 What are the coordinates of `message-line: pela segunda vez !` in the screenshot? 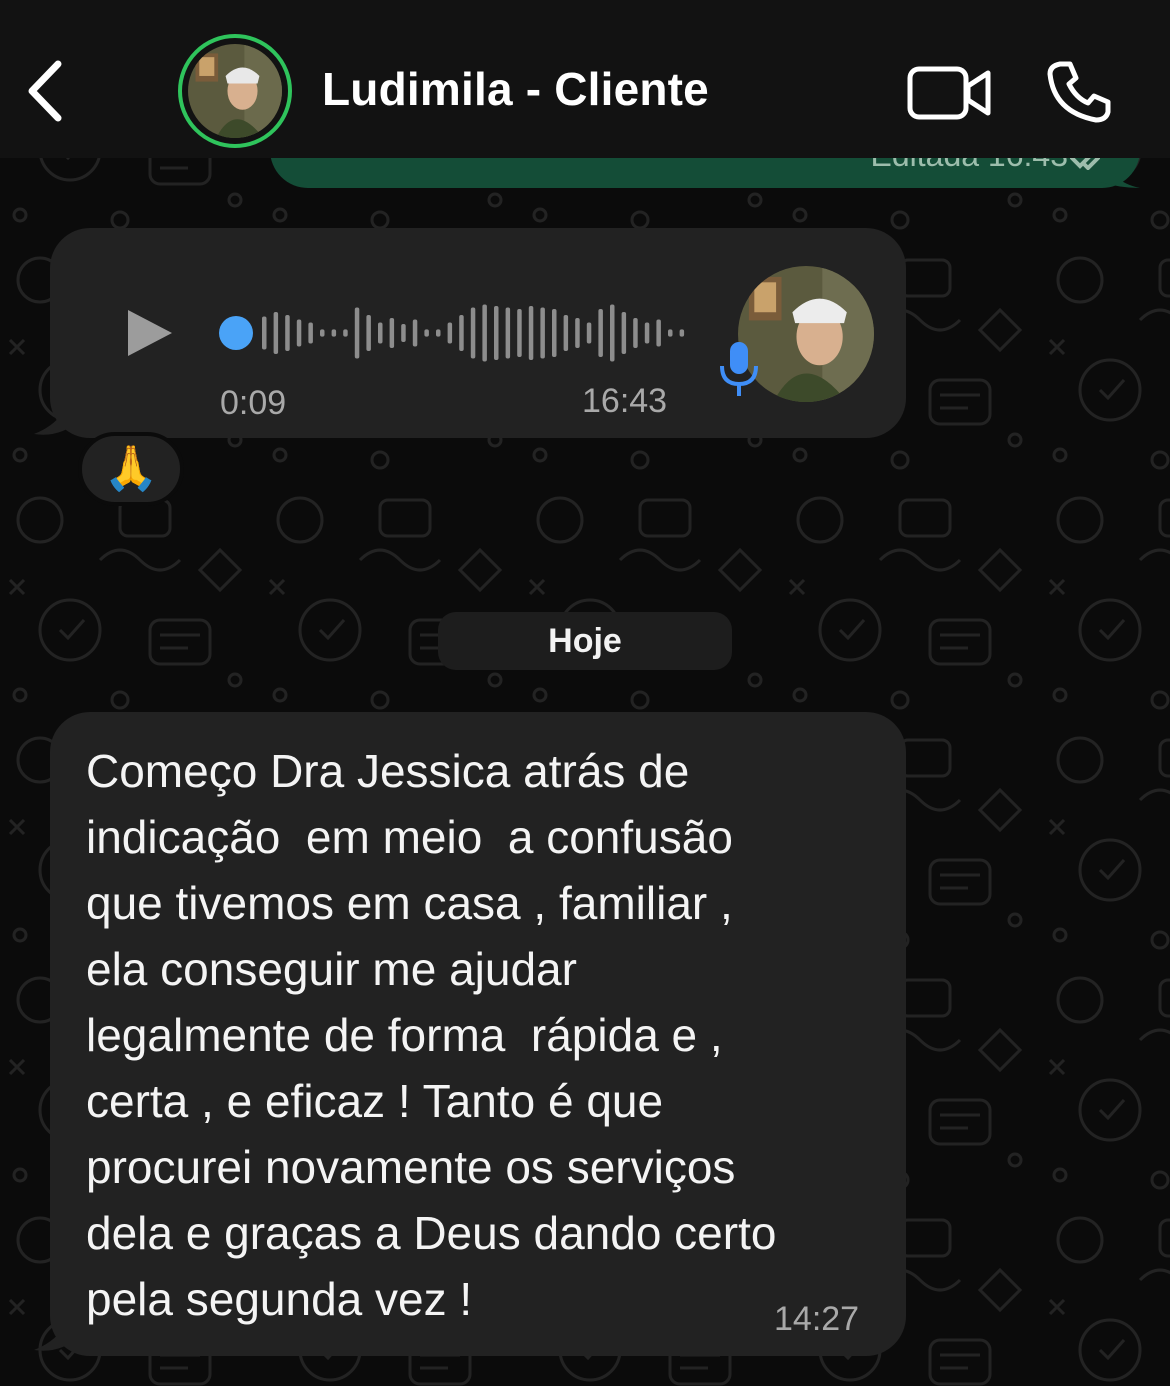 It's located at (279, 1299).